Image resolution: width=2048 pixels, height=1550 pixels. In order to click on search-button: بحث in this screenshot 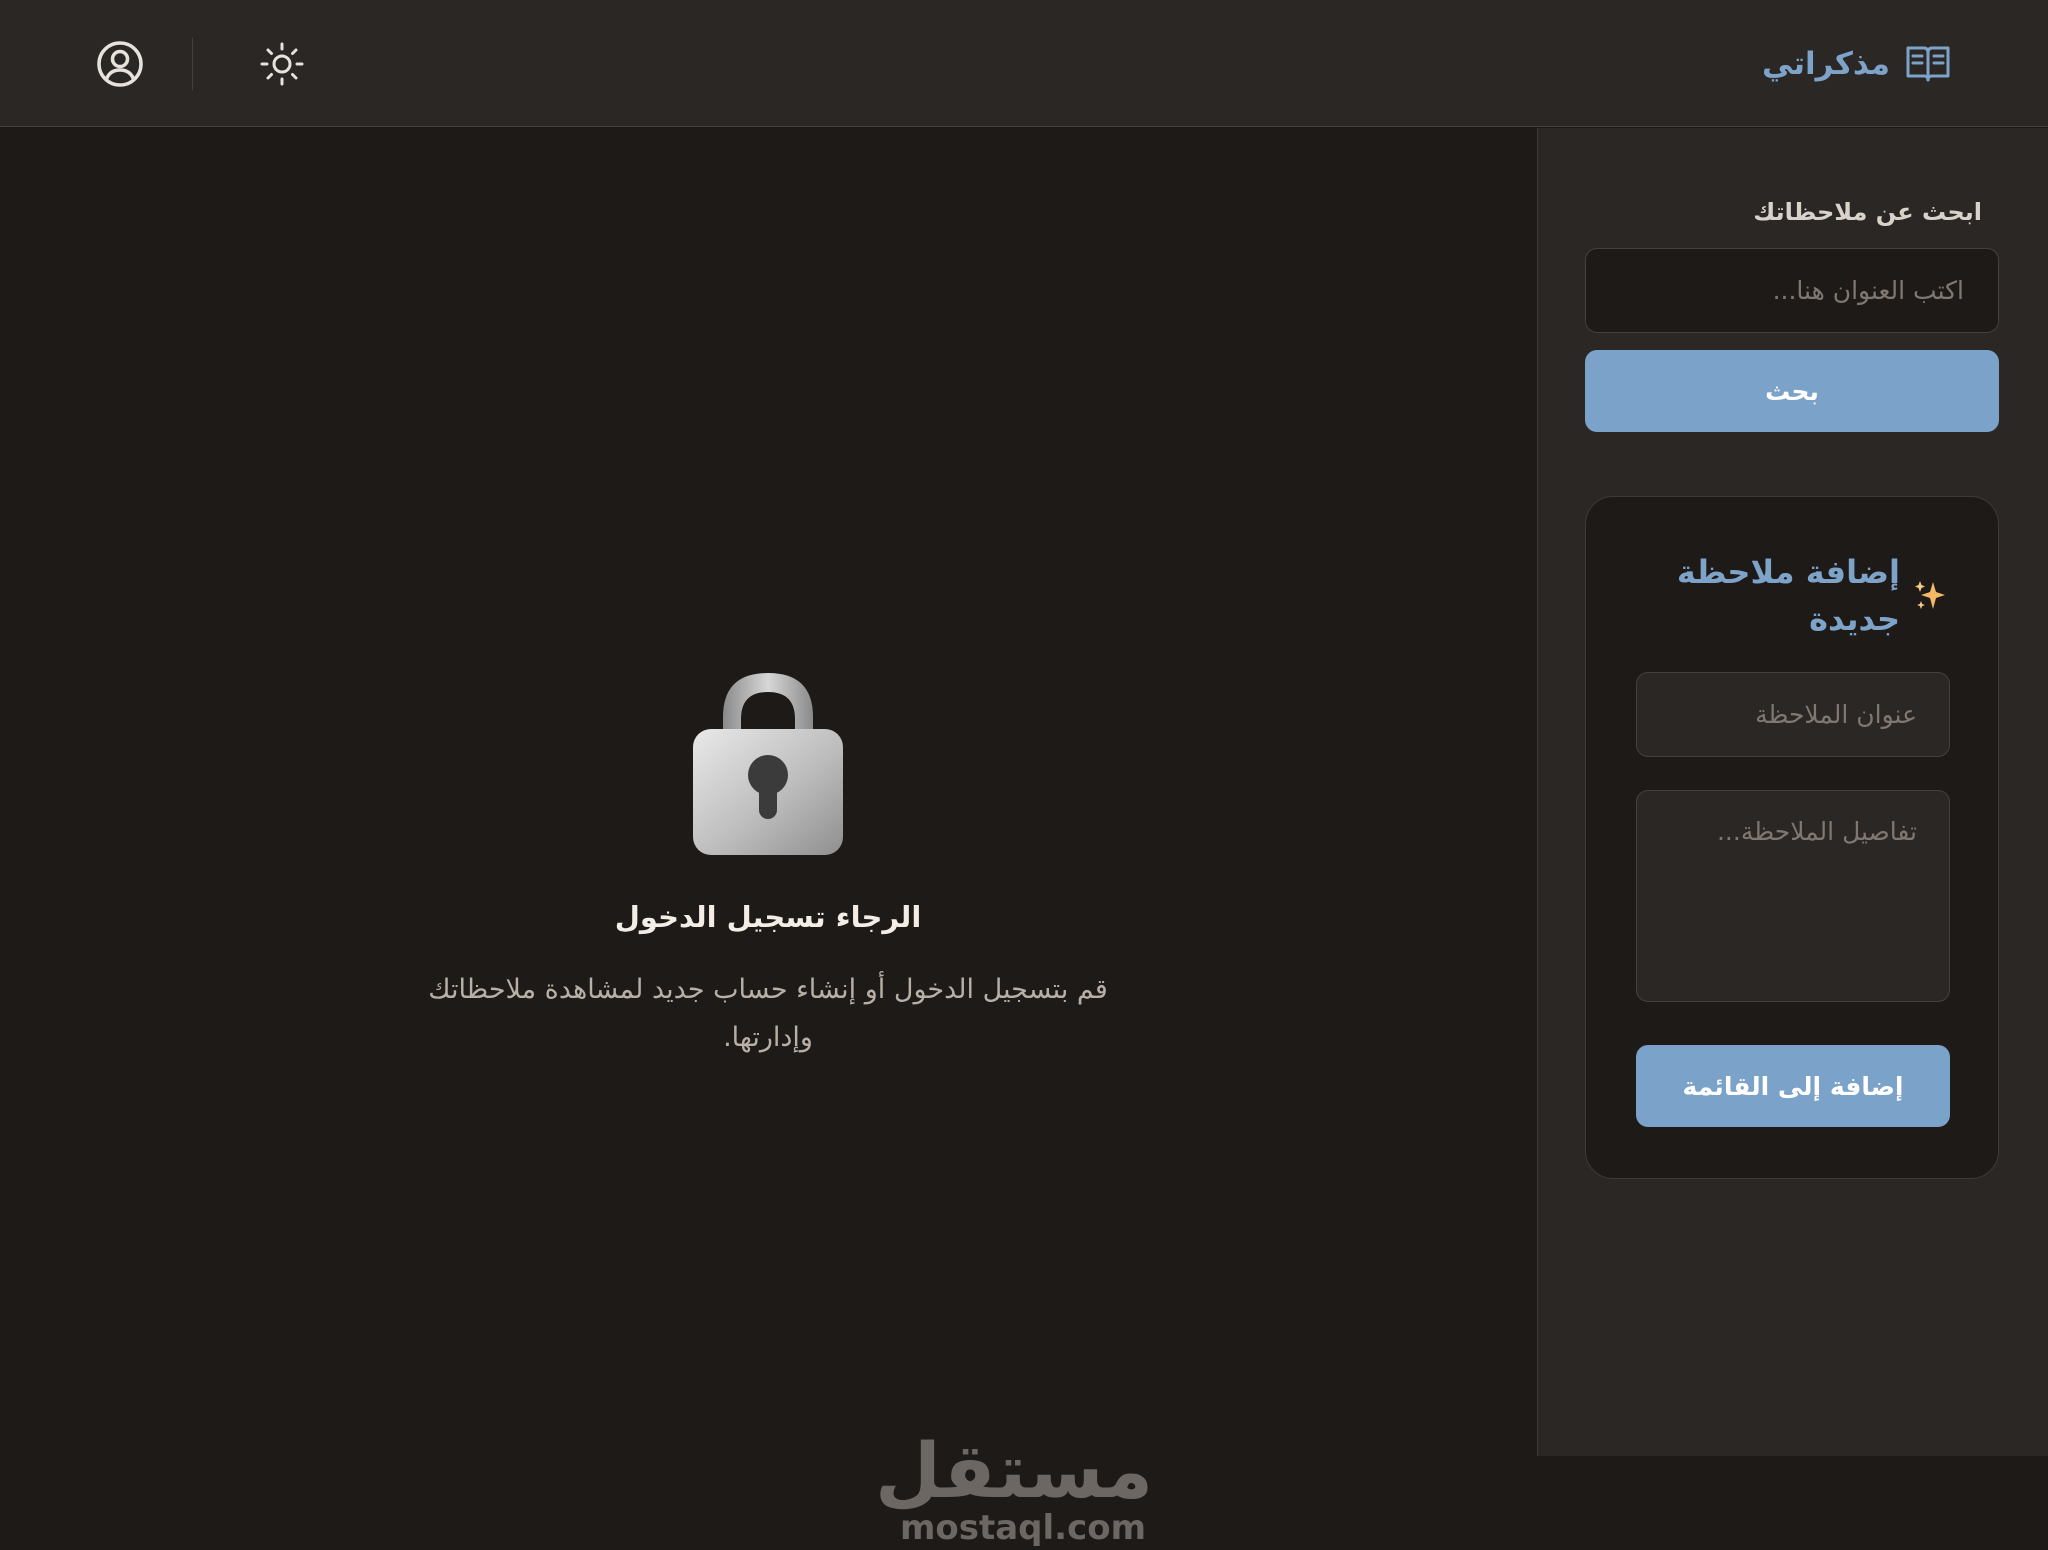, I will do `click(1792, 391)`.